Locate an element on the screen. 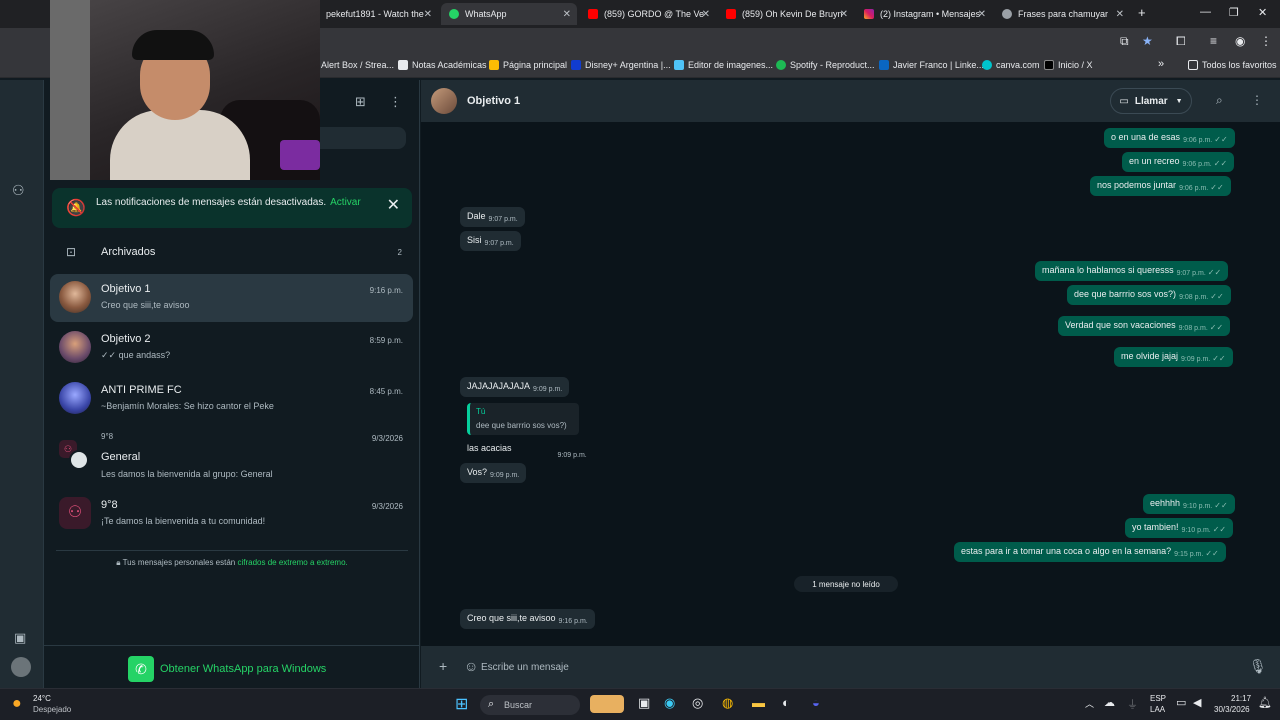 The height and width of the screenshot is (720, 1280). bookmarks-overflow-button: » is located at coordinates (1161, 64).